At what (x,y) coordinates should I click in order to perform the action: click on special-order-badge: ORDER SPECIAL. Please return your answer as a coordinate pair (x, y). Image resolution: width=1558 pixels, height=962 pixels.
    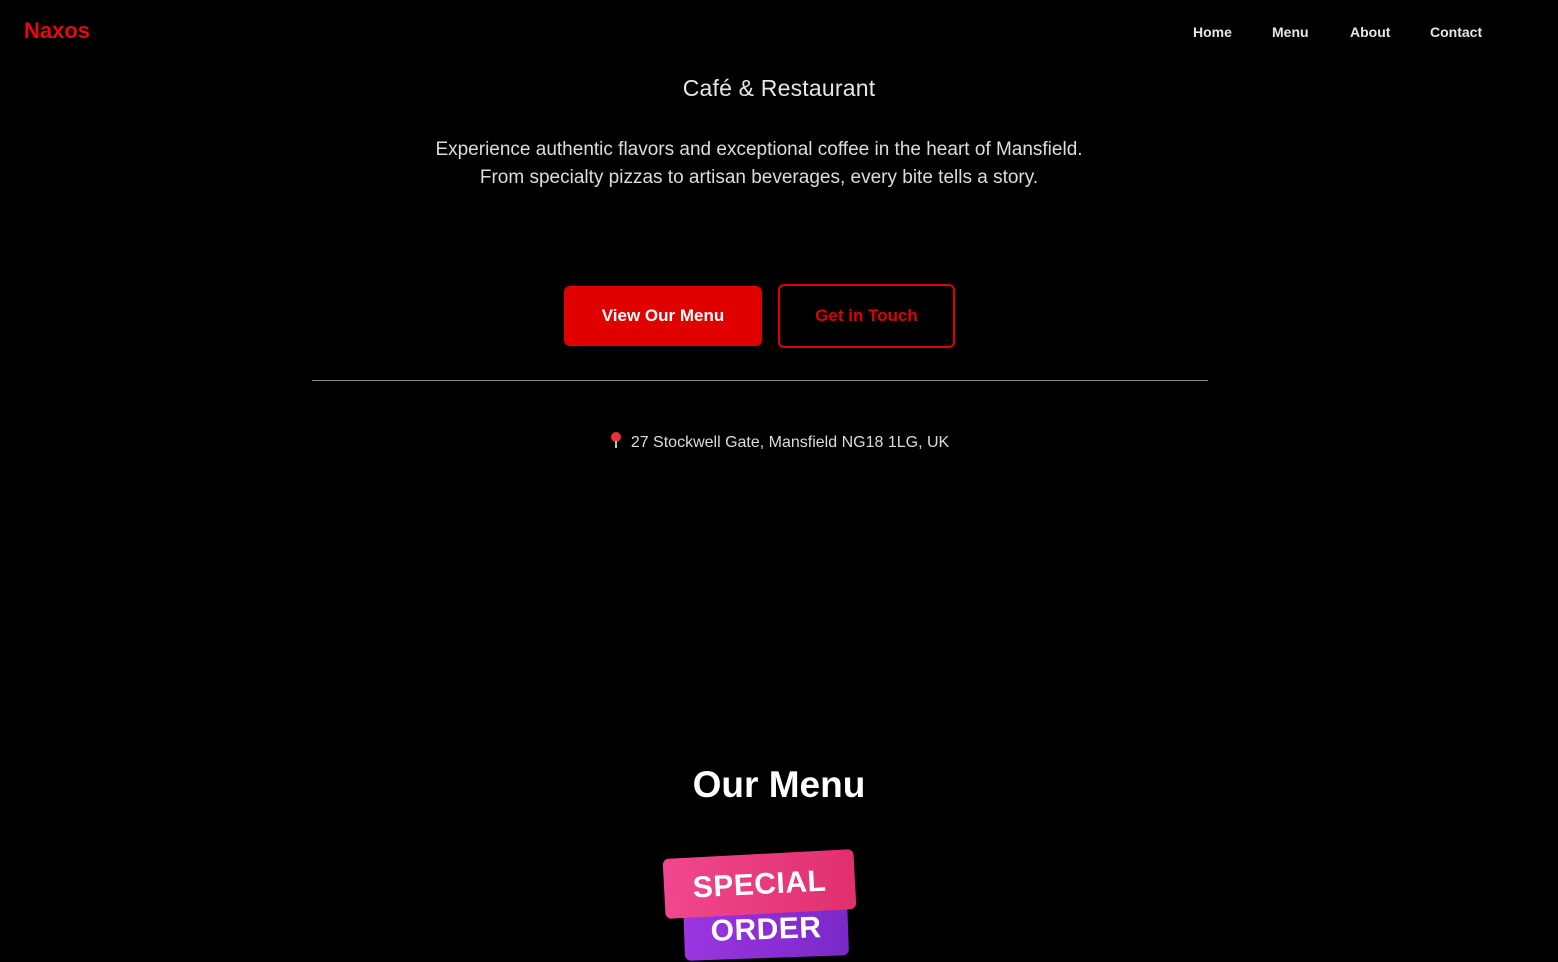
    Looking at the image, I should click on (760, 901).